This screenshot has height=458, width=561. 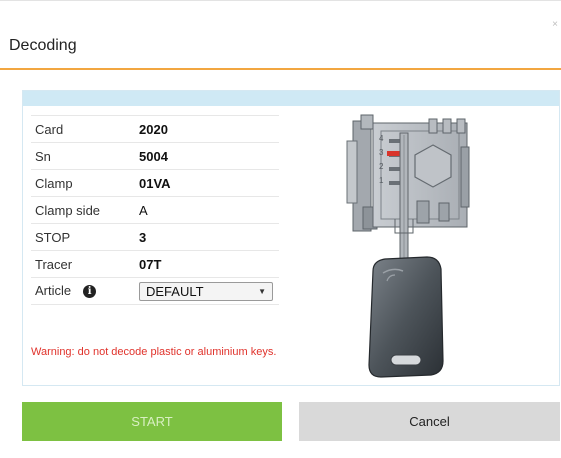 What do you see at coordinates (43, 45) in the screenshot?
I see `dialog-title: Decoding` at bounding box center [43, 45].